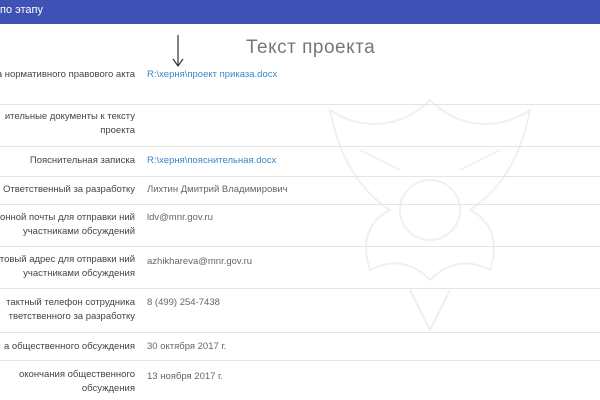  What do you see at coordinates (212, 75) in the screenshot?
I see `project-file-link: R:\херня\проект приказа.docx` at bounding box center [212, 75].